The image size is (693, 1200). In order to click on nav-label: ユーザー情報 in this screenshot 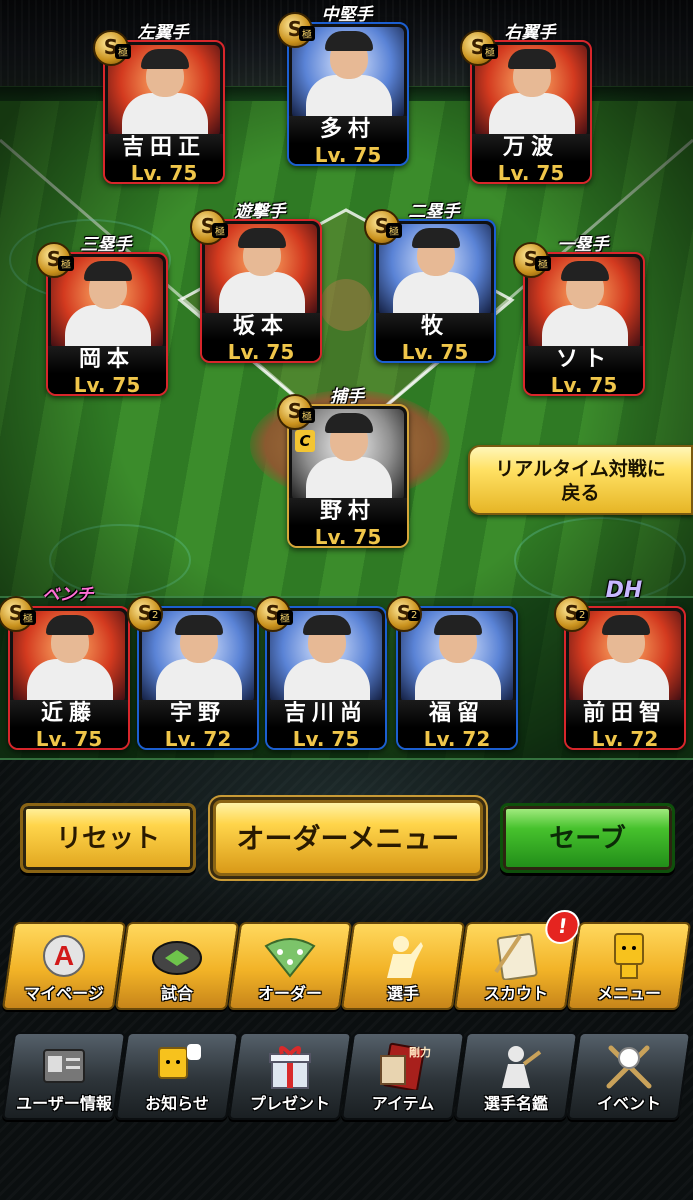, I will do `click(64, 1103)`.